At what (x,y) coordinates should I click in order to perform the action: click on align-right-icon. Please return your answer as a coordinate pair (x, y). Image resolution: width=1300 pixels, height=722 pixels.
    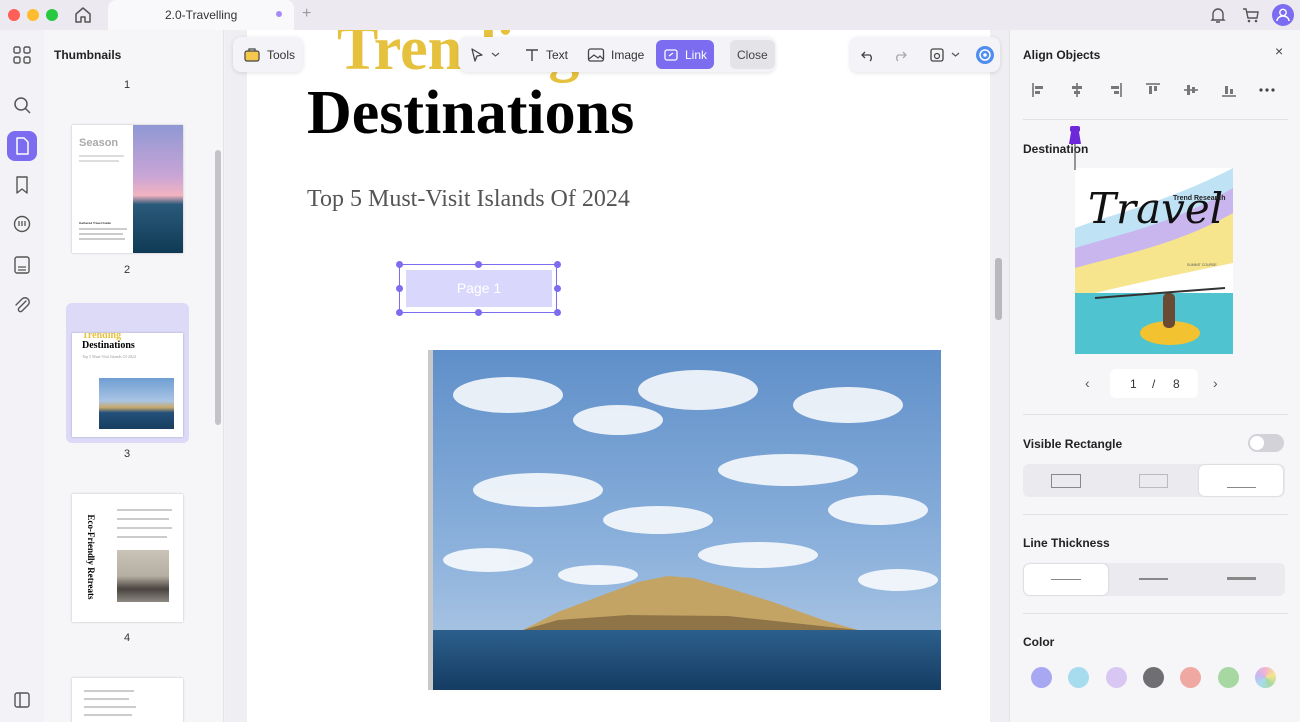
    Looking at the image, I should click on (1115, 90).